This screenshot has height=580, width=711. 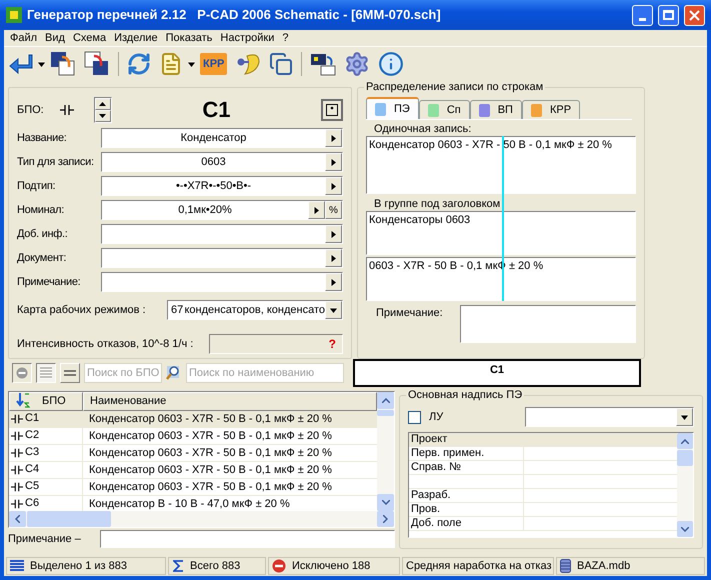 What do you see at coordinates (222, 210) in the screenshot?
I see `combo-field: 0,1мк•20% %` at bounding box center [222, 210].